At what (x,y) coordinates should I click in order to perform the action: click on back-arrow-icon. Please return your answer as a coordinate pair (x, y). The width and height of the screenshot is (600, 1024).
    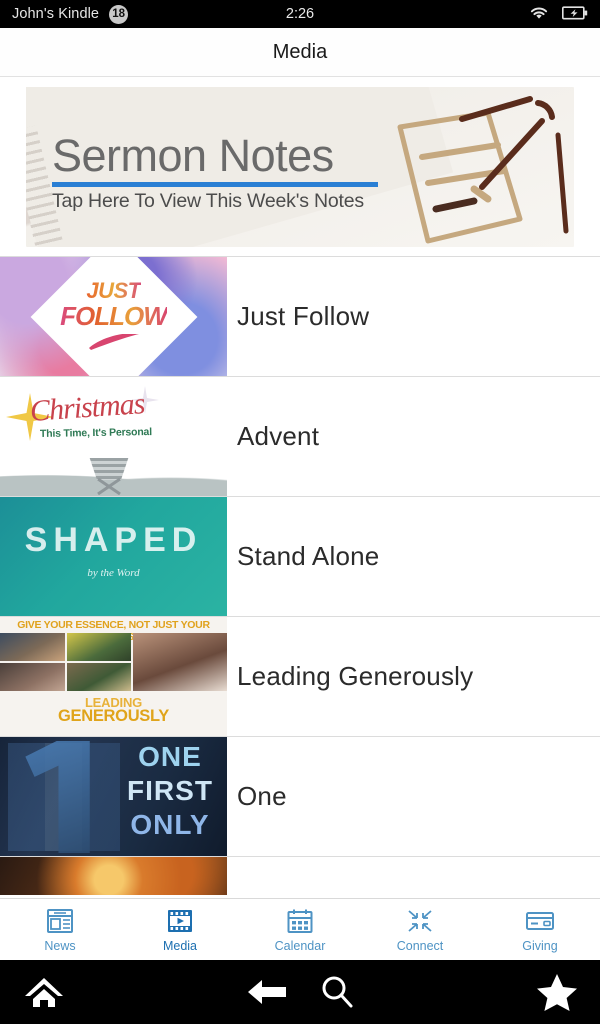
    Looking at the image, I should click on (267, 992).